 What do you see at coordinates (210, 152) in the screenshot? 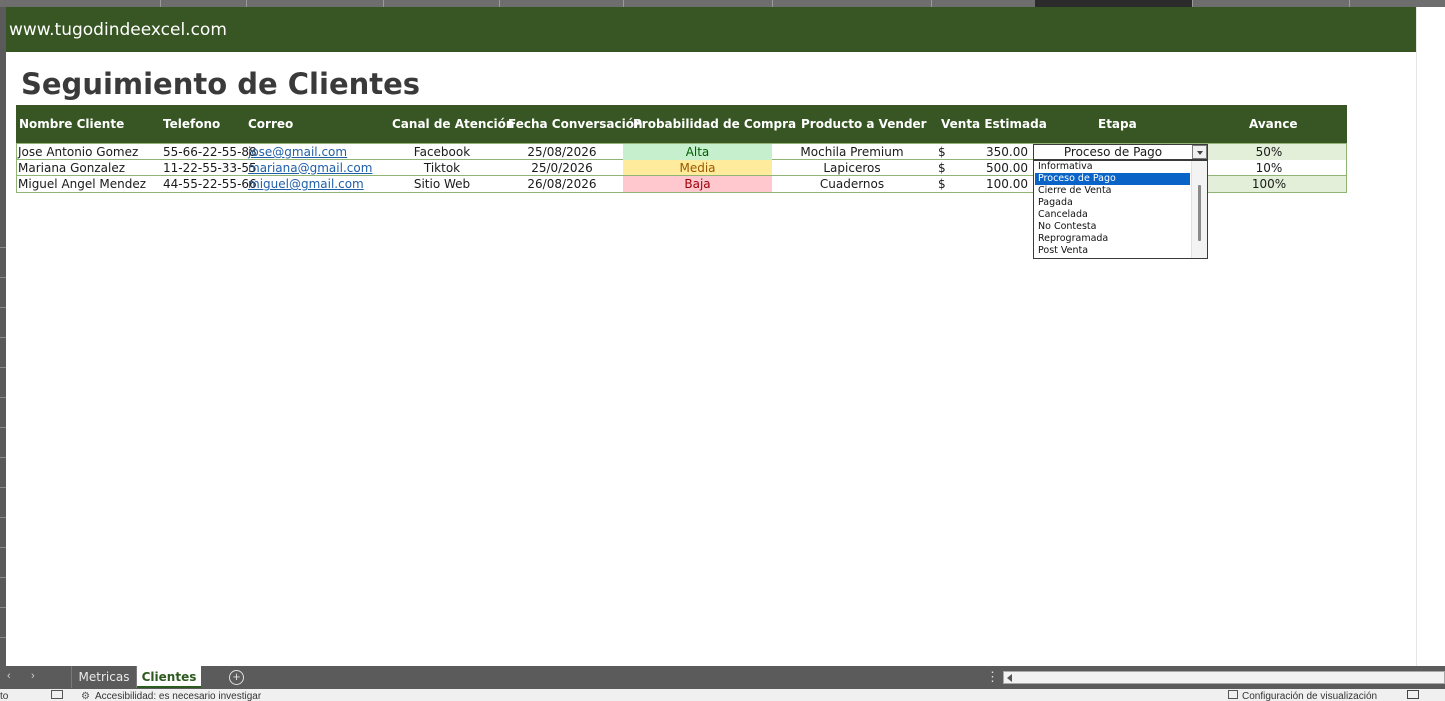
I see `cell-telefono: 55-66-22-55-88` at bounding box center [210, 152].